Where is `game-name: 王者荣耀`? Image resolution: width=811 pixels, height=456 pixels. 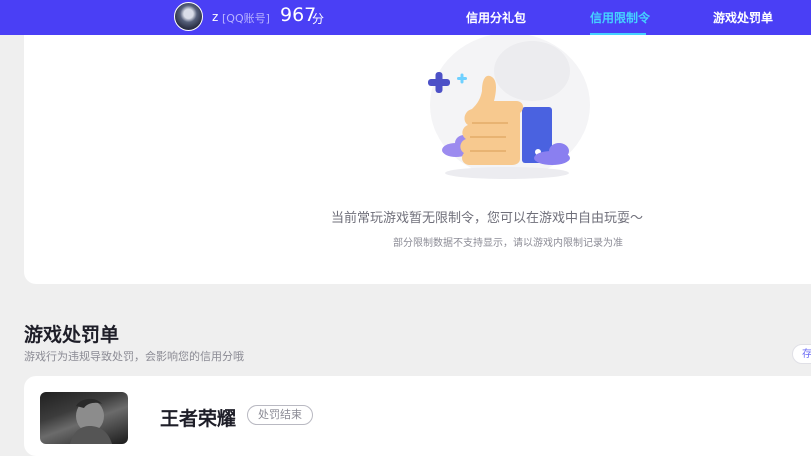
game-name: 王者荣耀 is located at coordinates (198, 419).